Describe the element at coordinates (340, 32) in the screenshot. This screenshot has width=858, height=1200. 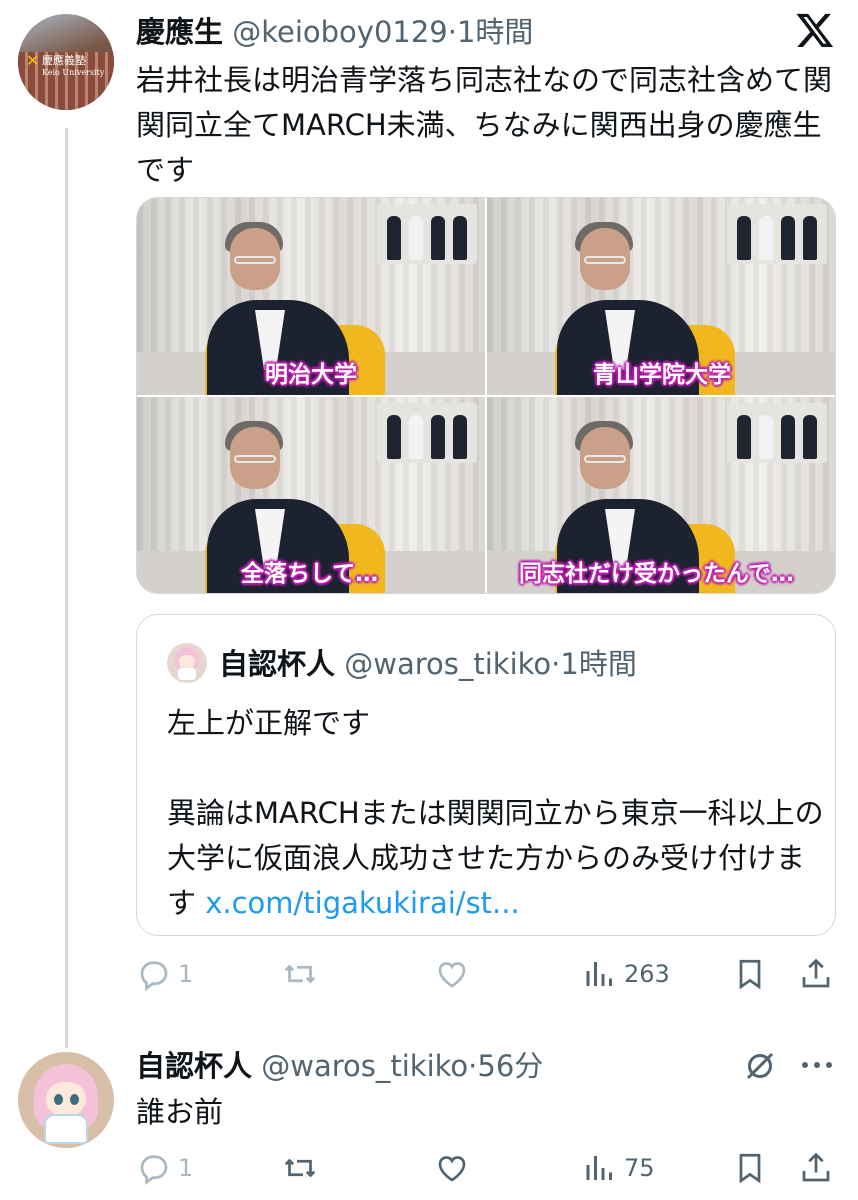
I see `author-handle: @keioboy0129` at that location.